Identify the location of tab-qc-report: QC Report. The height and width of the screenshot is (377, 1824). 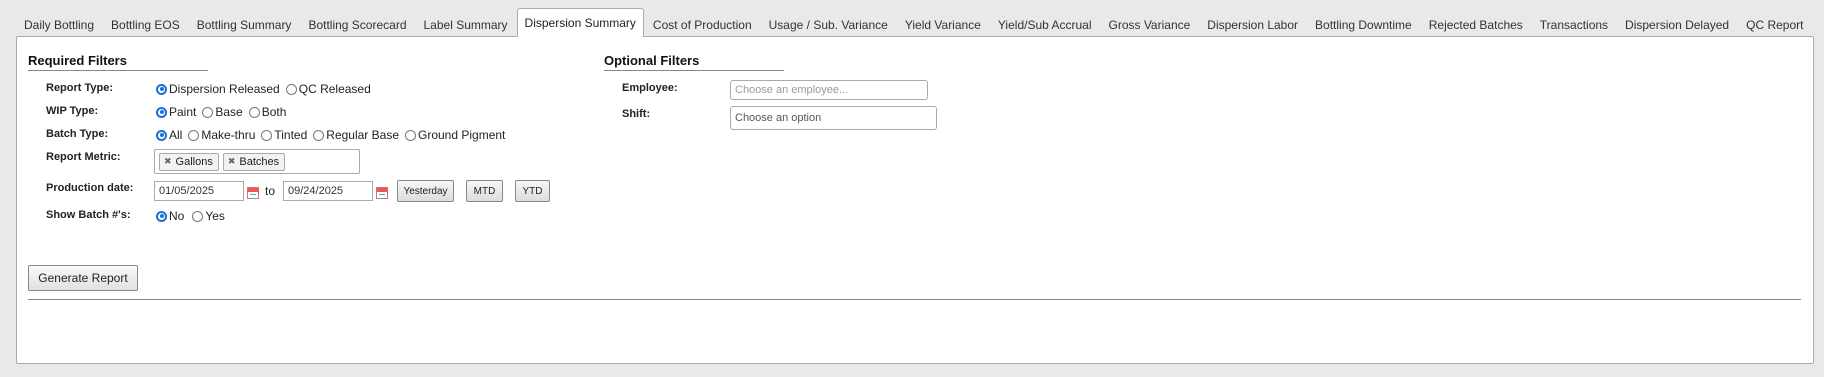
(1774, 24).